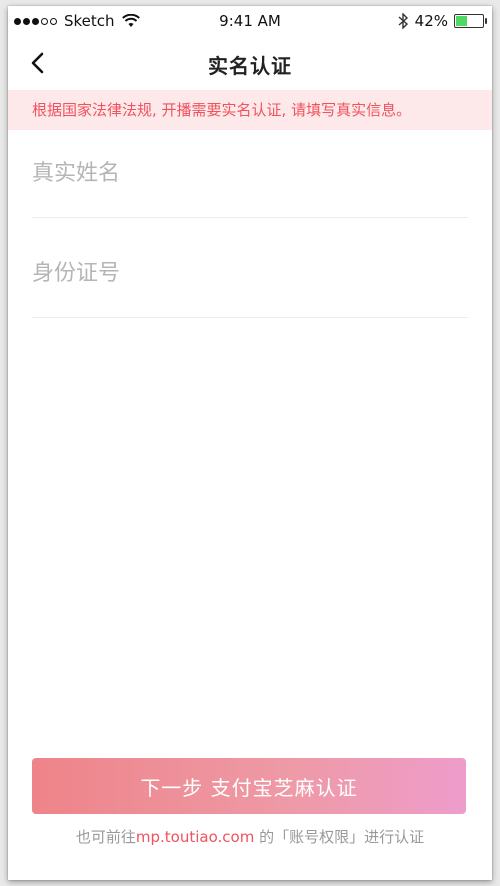 Image resolution: width=500 pixels, height=886 pixels. I want to click on toutiao-link: mp.toutiao.com, so click(195, 837).